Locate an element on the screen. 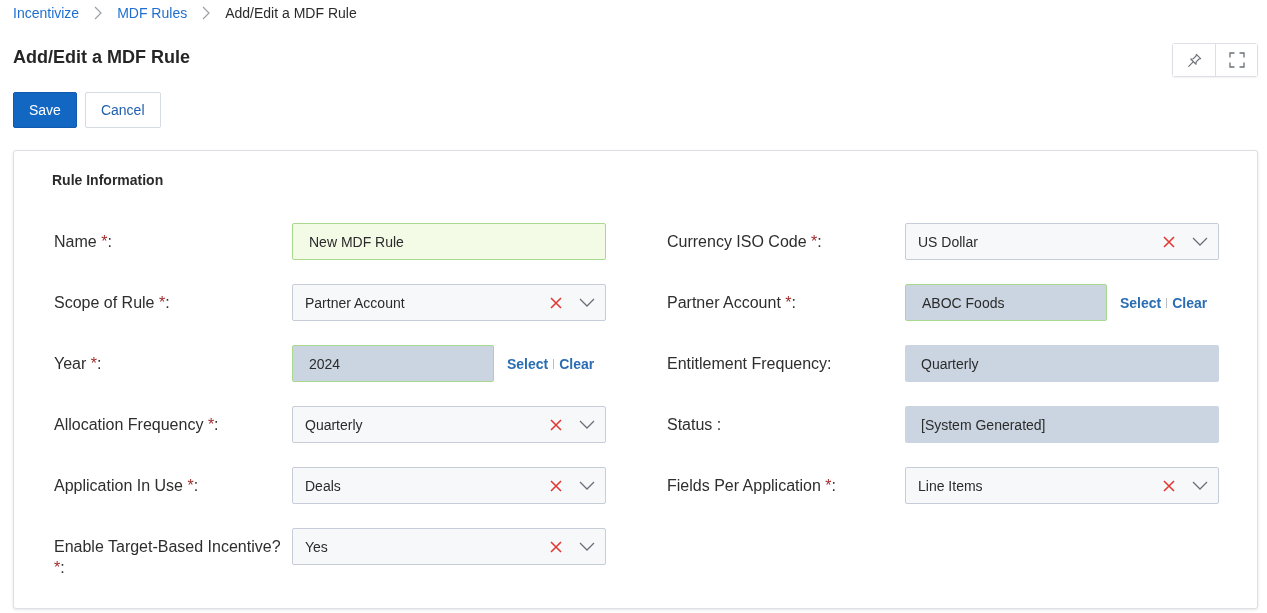 This screenshot has width=1267, height=613. fullscreen-icon is located at coordinates (1236, 60).